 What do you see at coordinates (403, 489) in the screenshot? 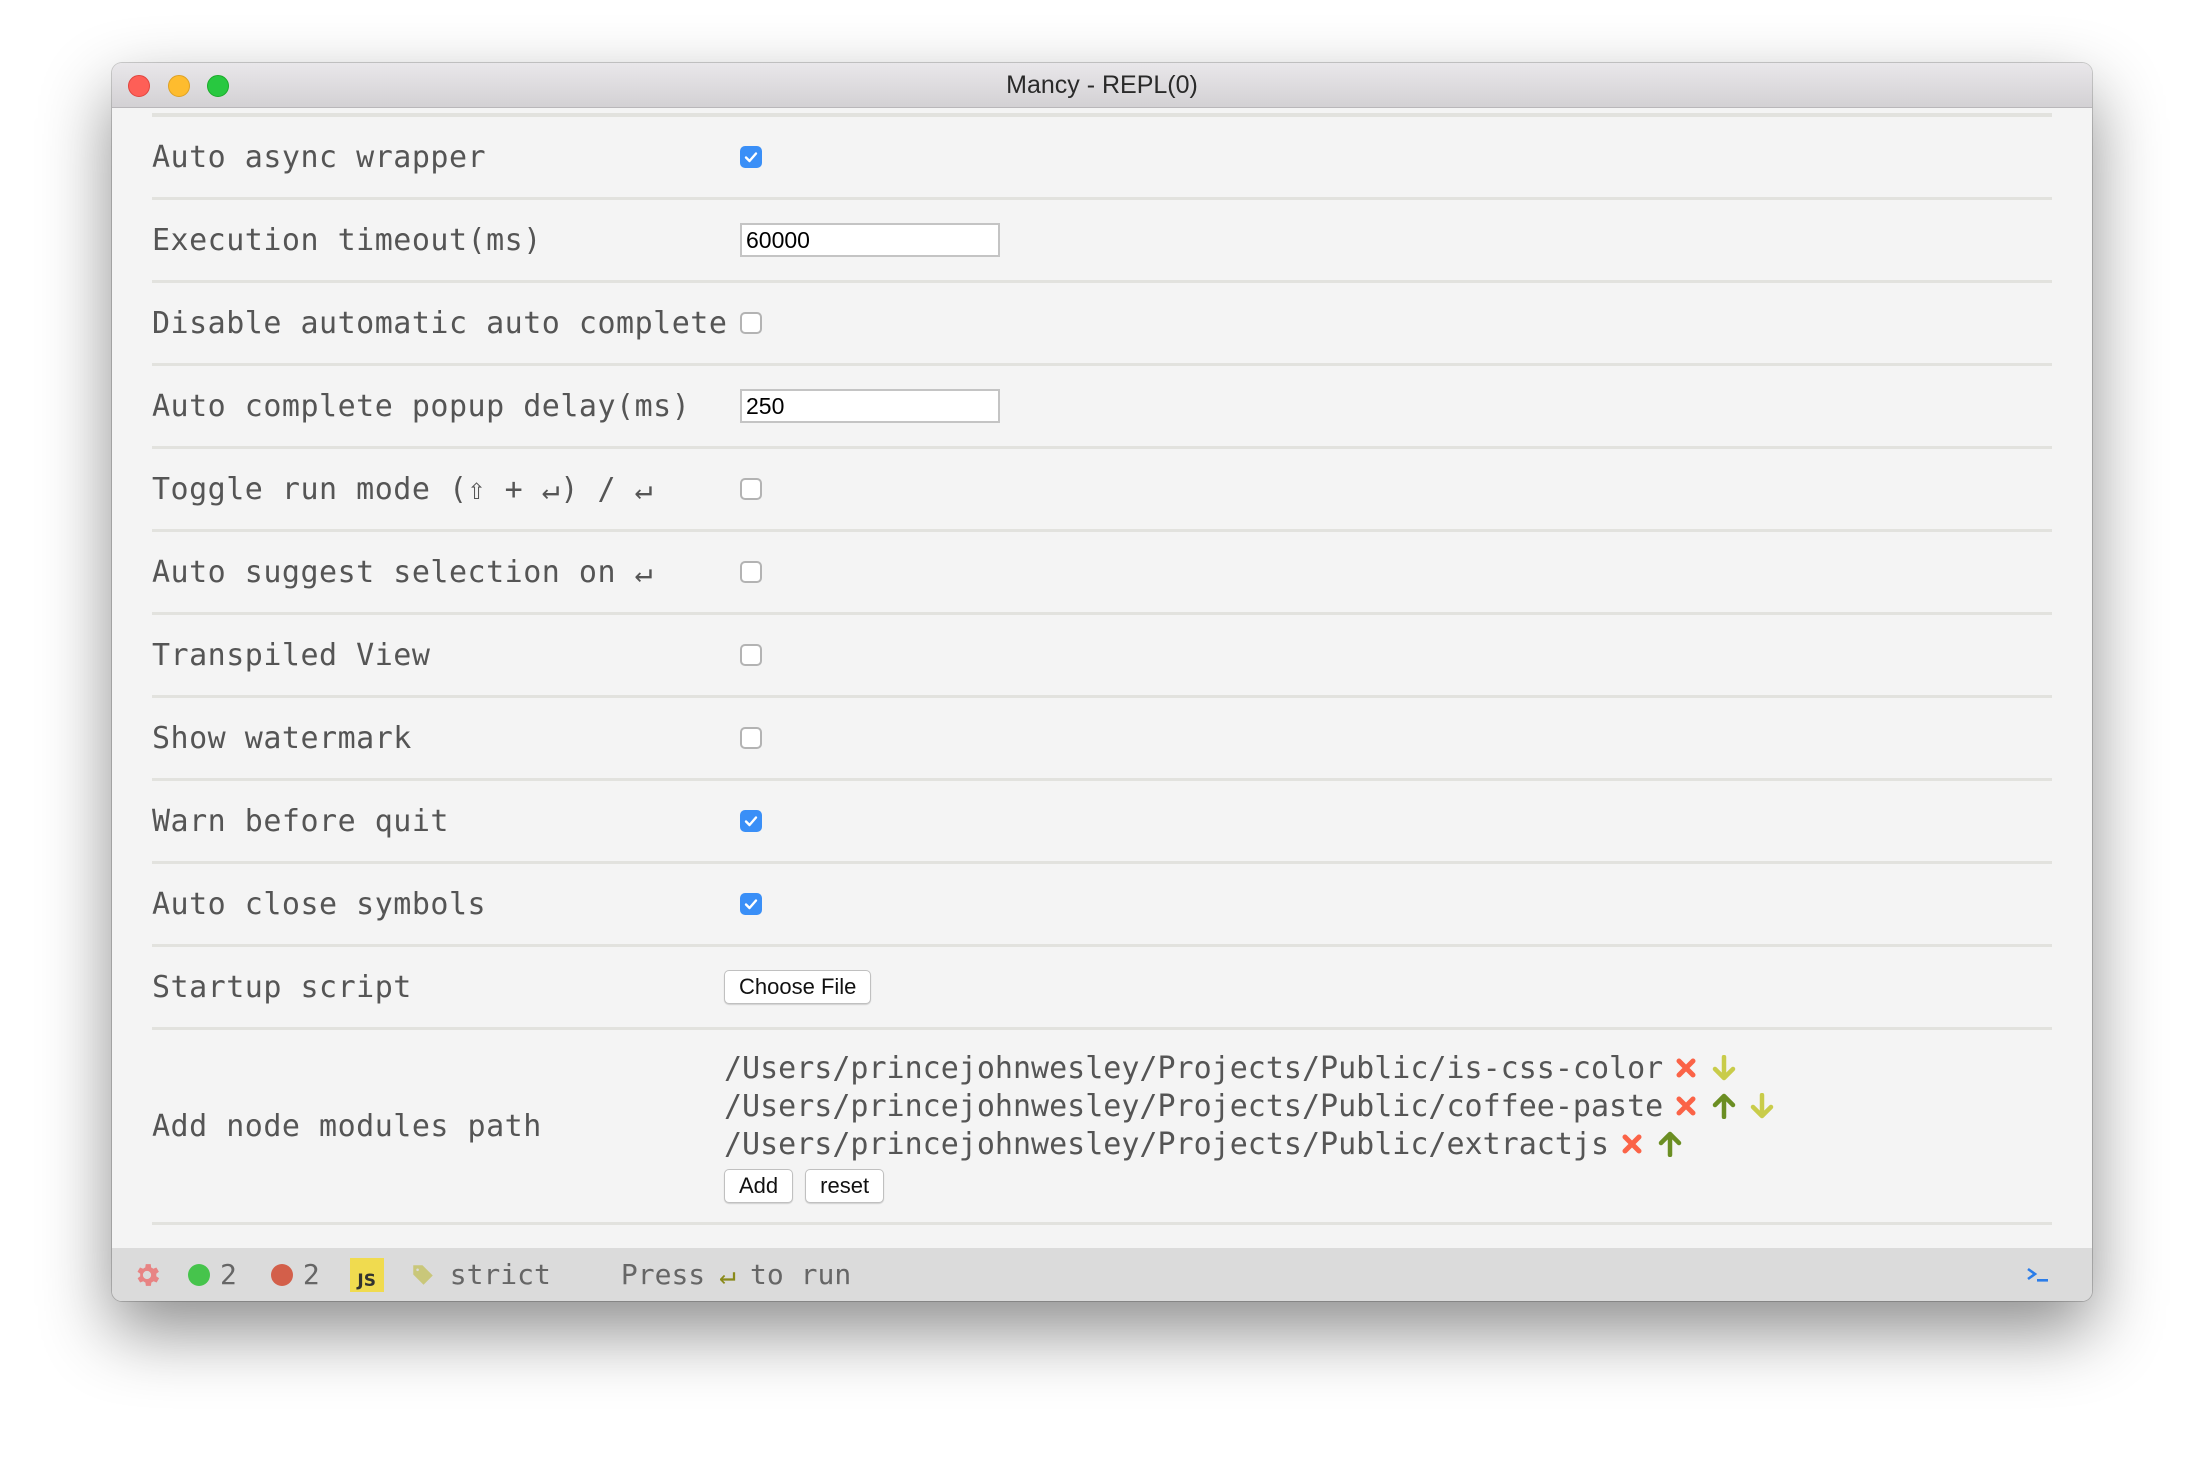
I see `setting-label: Toggle run mode (⇧ + ↵) / ↵` at bounding box center [403, 489].